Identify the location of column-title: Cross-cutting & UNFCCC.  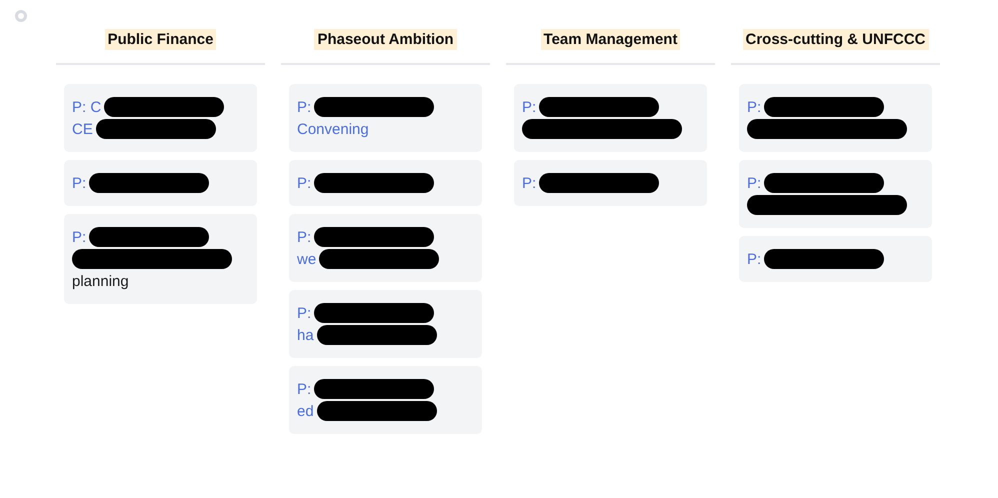
(835, 39).